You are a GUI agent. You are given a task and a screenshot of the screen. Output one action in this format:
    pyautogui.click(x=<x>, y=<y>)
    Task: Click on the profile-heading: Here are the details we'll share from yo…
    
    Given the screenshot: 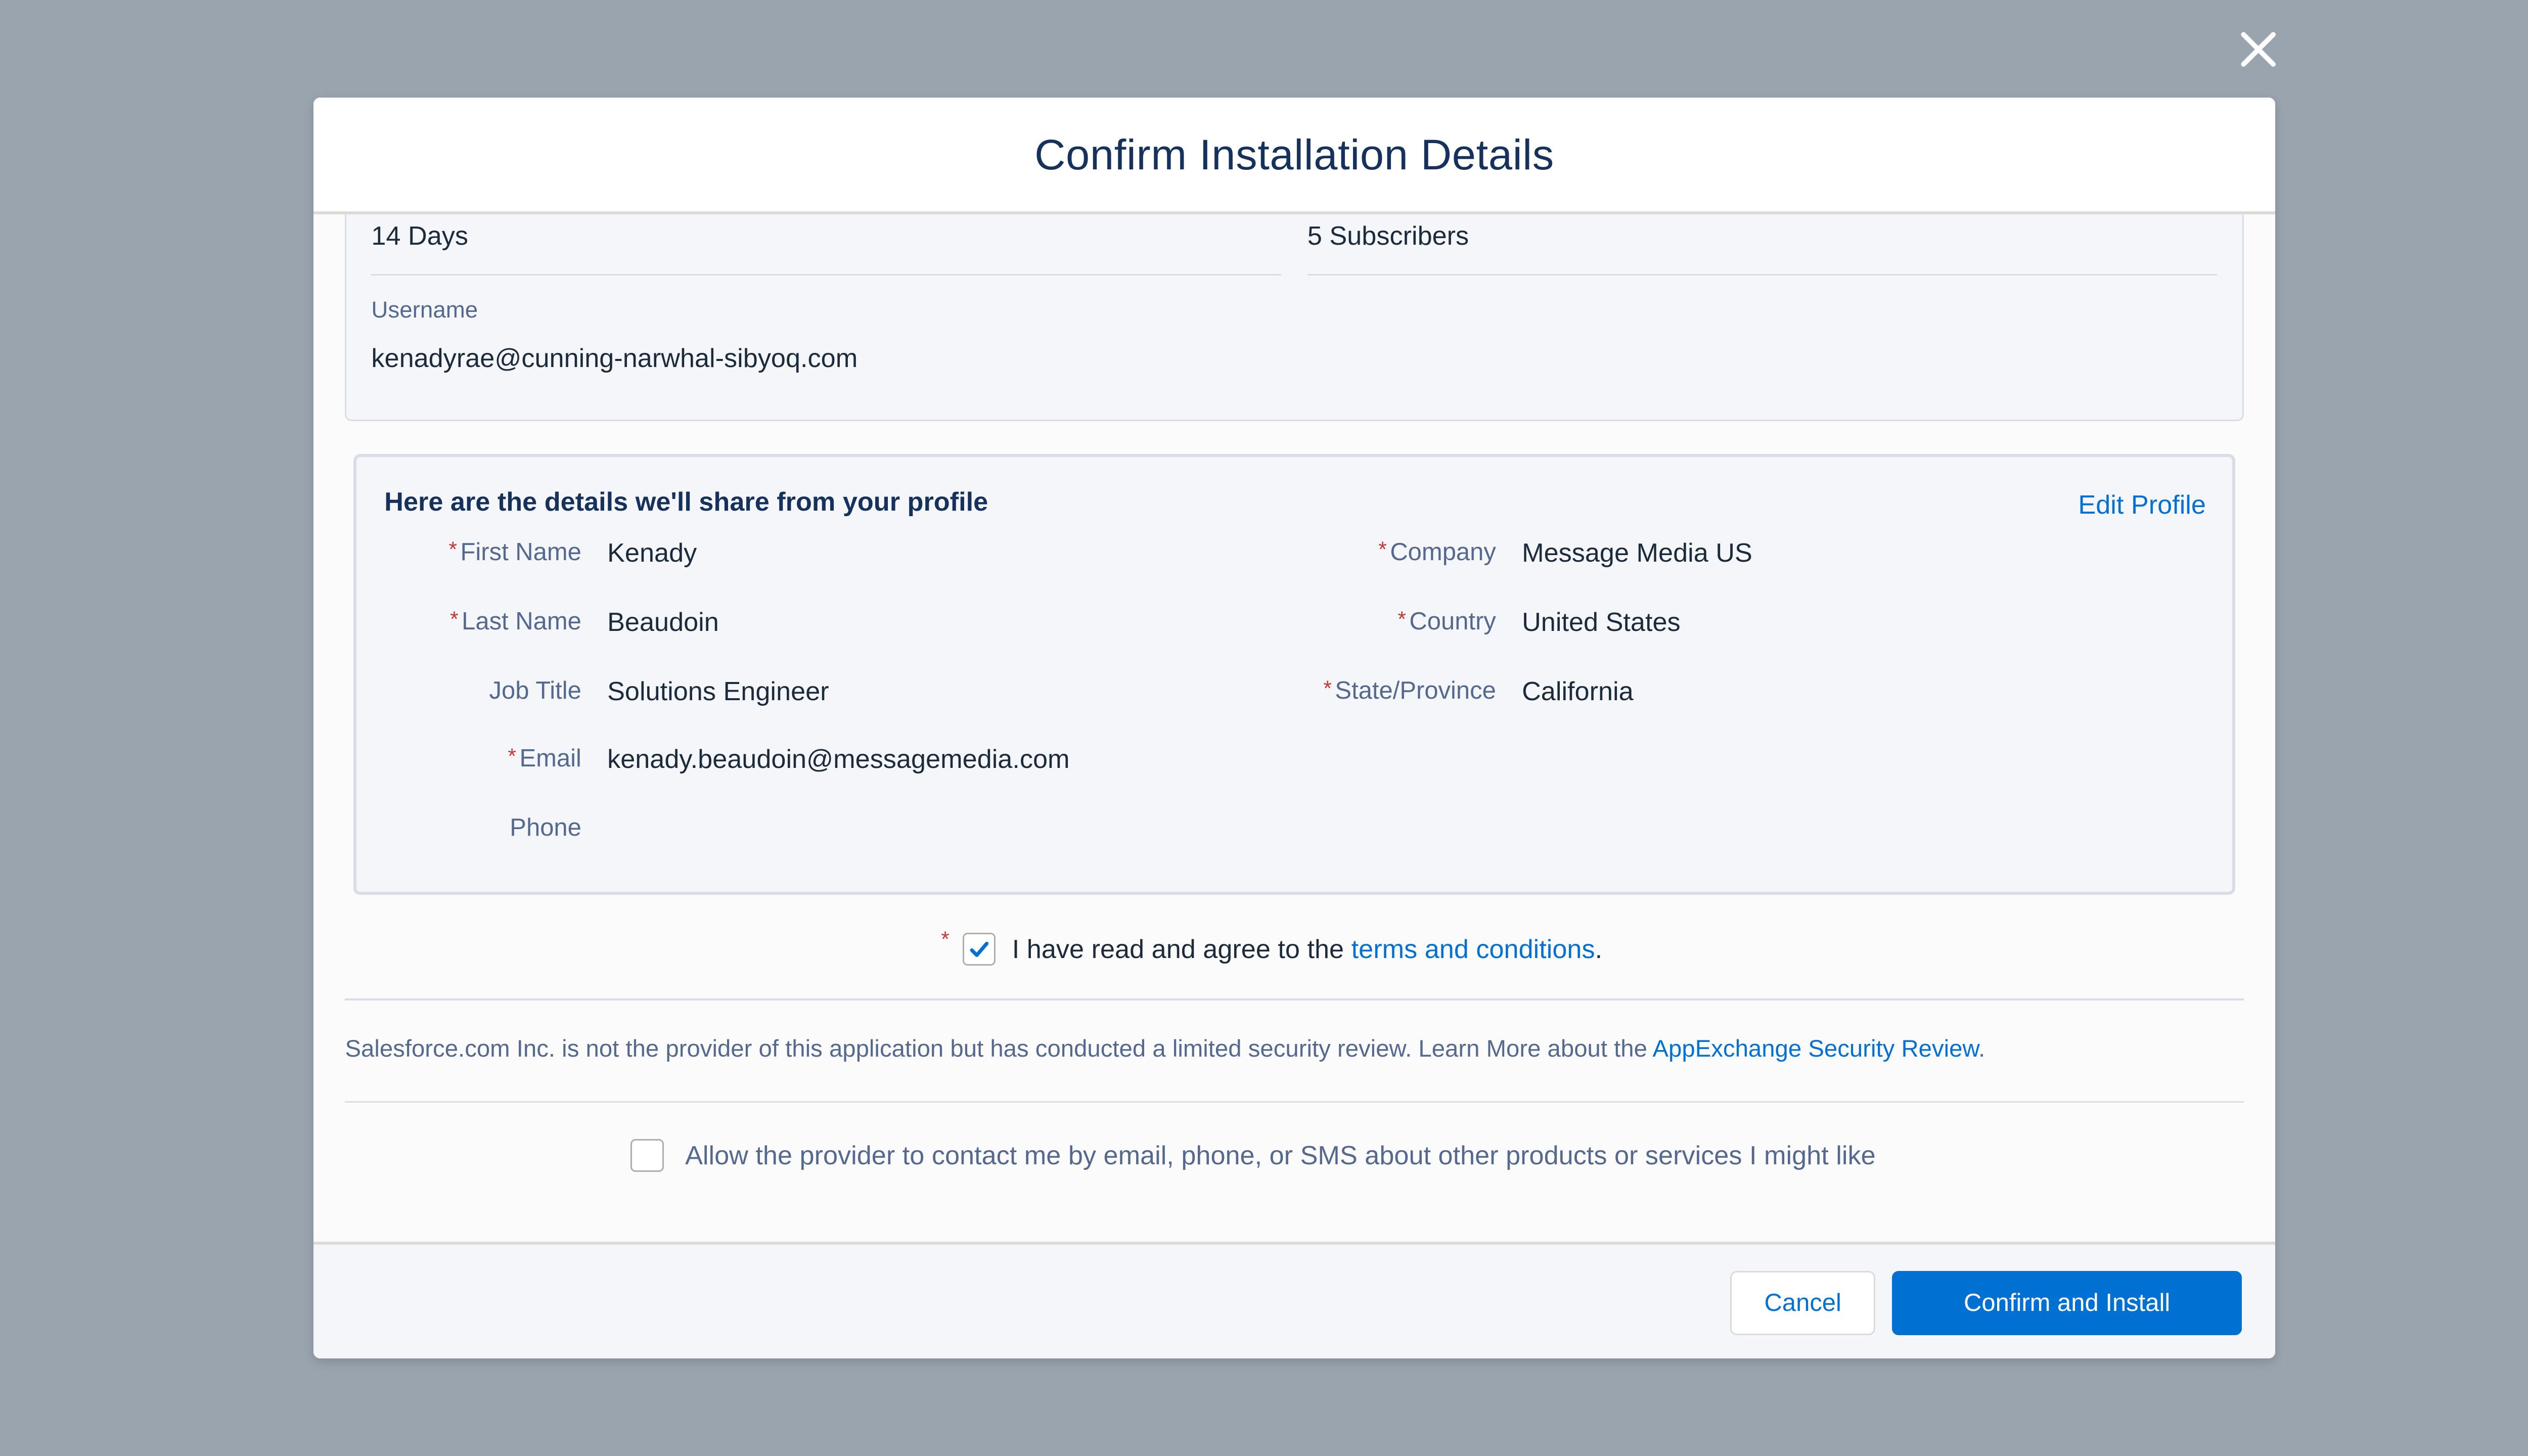 What is the action you would take?
    pyautogui.click(x=686, y=502)
    